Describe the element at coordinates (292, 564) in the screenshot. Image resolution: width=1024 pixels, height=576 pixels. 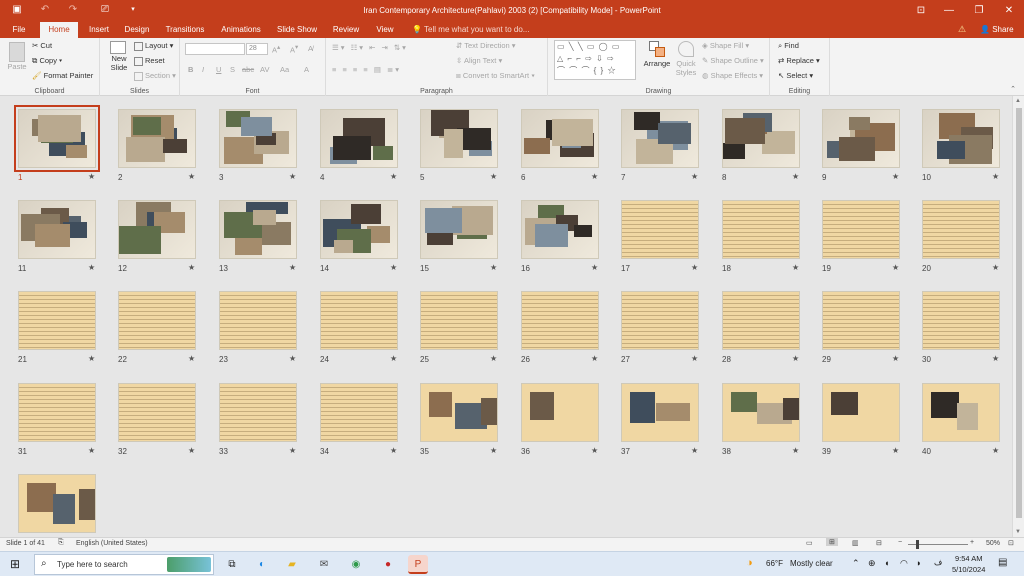
I see `file-explorer-icon: ▰` at that location.